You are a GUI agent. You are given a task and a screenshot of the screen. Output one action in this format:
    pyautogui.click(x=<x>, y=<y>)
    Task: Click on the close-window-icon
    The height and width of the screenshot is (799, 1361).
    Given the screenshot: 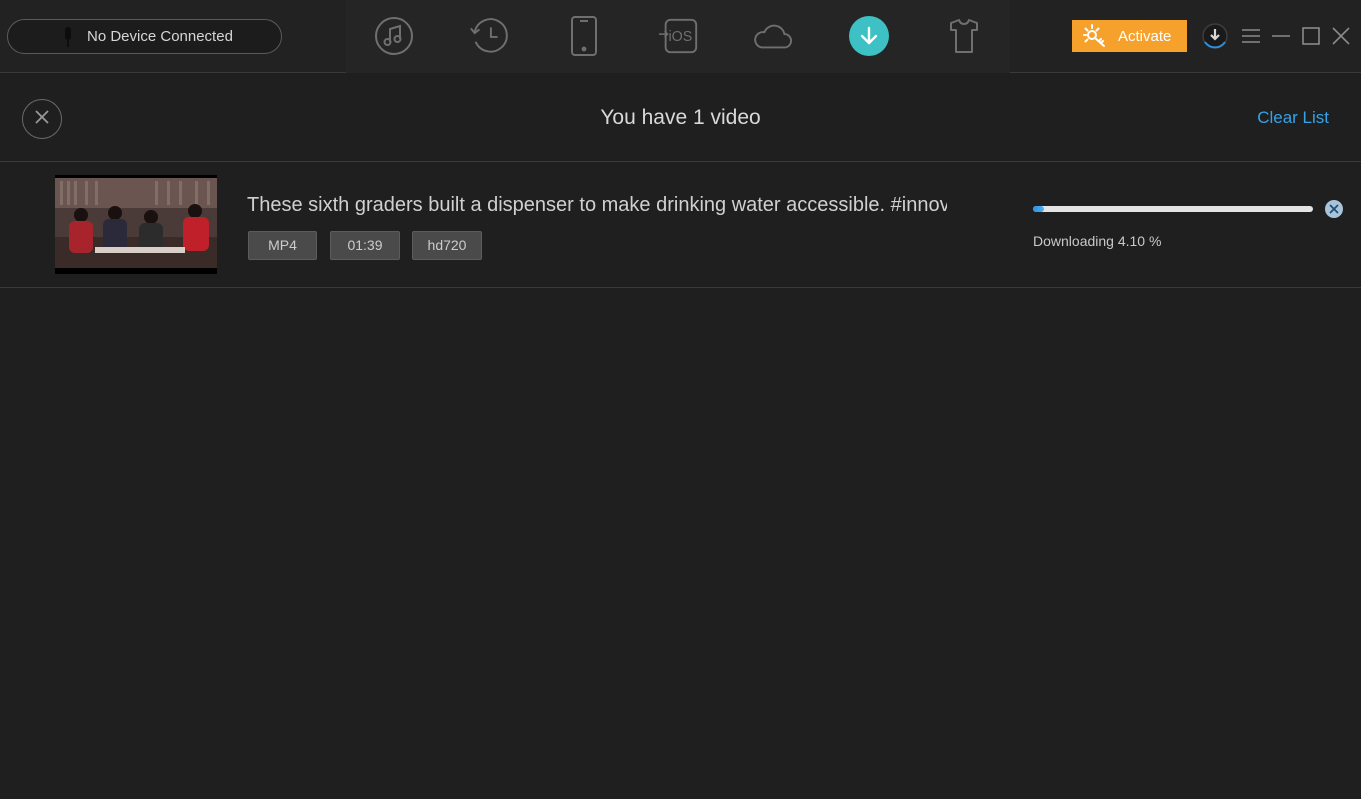 What is the action you would take?
    pyautogui.click(x=1341, y=36)
    